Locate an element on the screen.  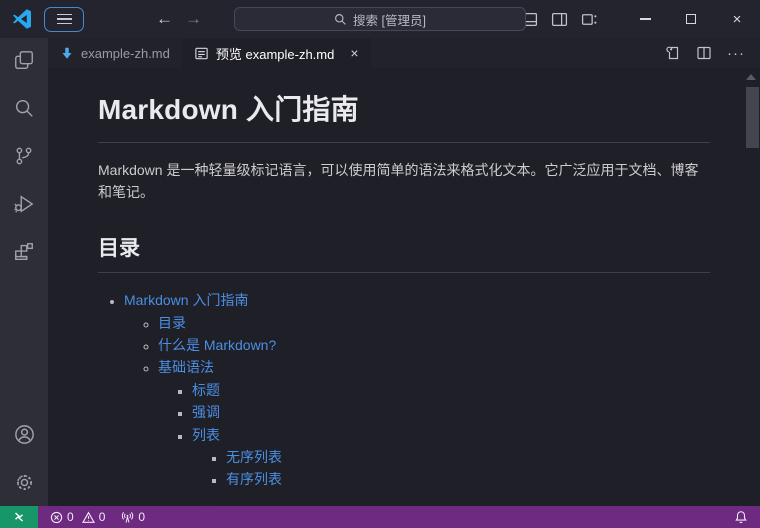
list-item: 列表 无序列表 有序列表 is located at coordinates (451, 457).